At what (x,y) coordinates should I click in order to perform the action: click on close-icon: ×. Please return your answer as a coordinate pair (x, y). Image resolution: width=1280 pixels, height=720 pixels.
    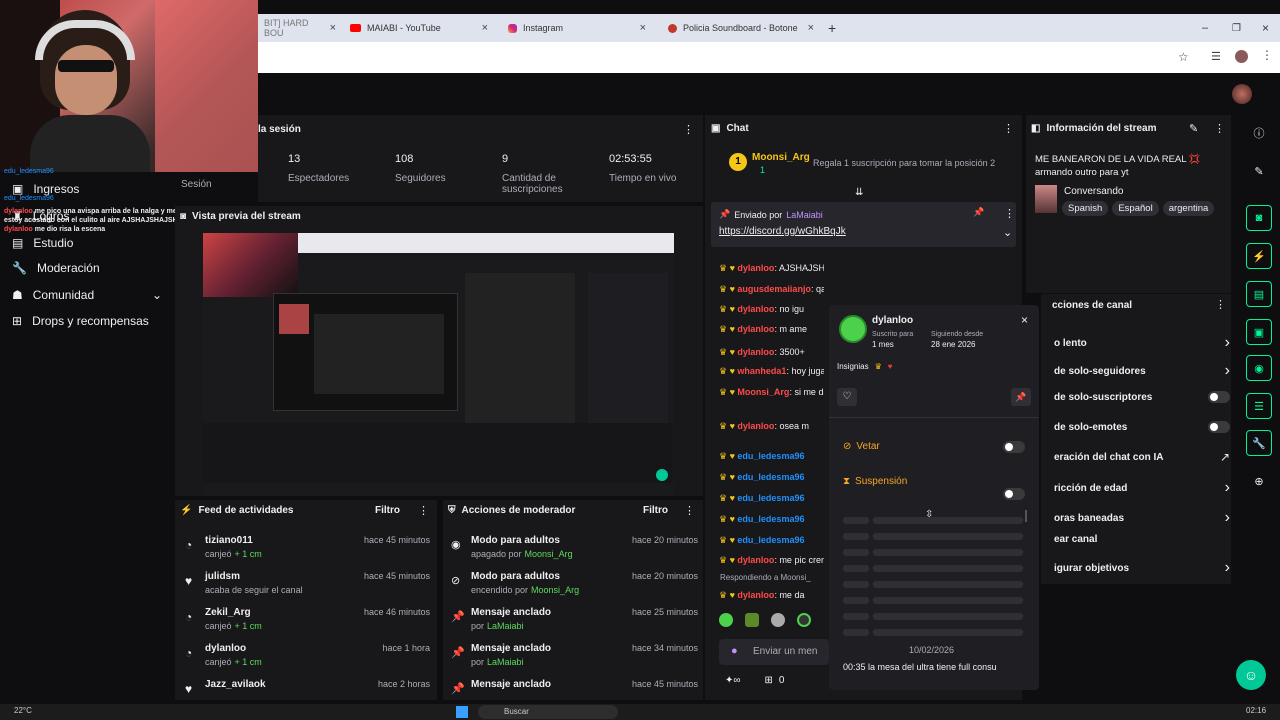
    Looking at the image, I should click on (1024, 320).